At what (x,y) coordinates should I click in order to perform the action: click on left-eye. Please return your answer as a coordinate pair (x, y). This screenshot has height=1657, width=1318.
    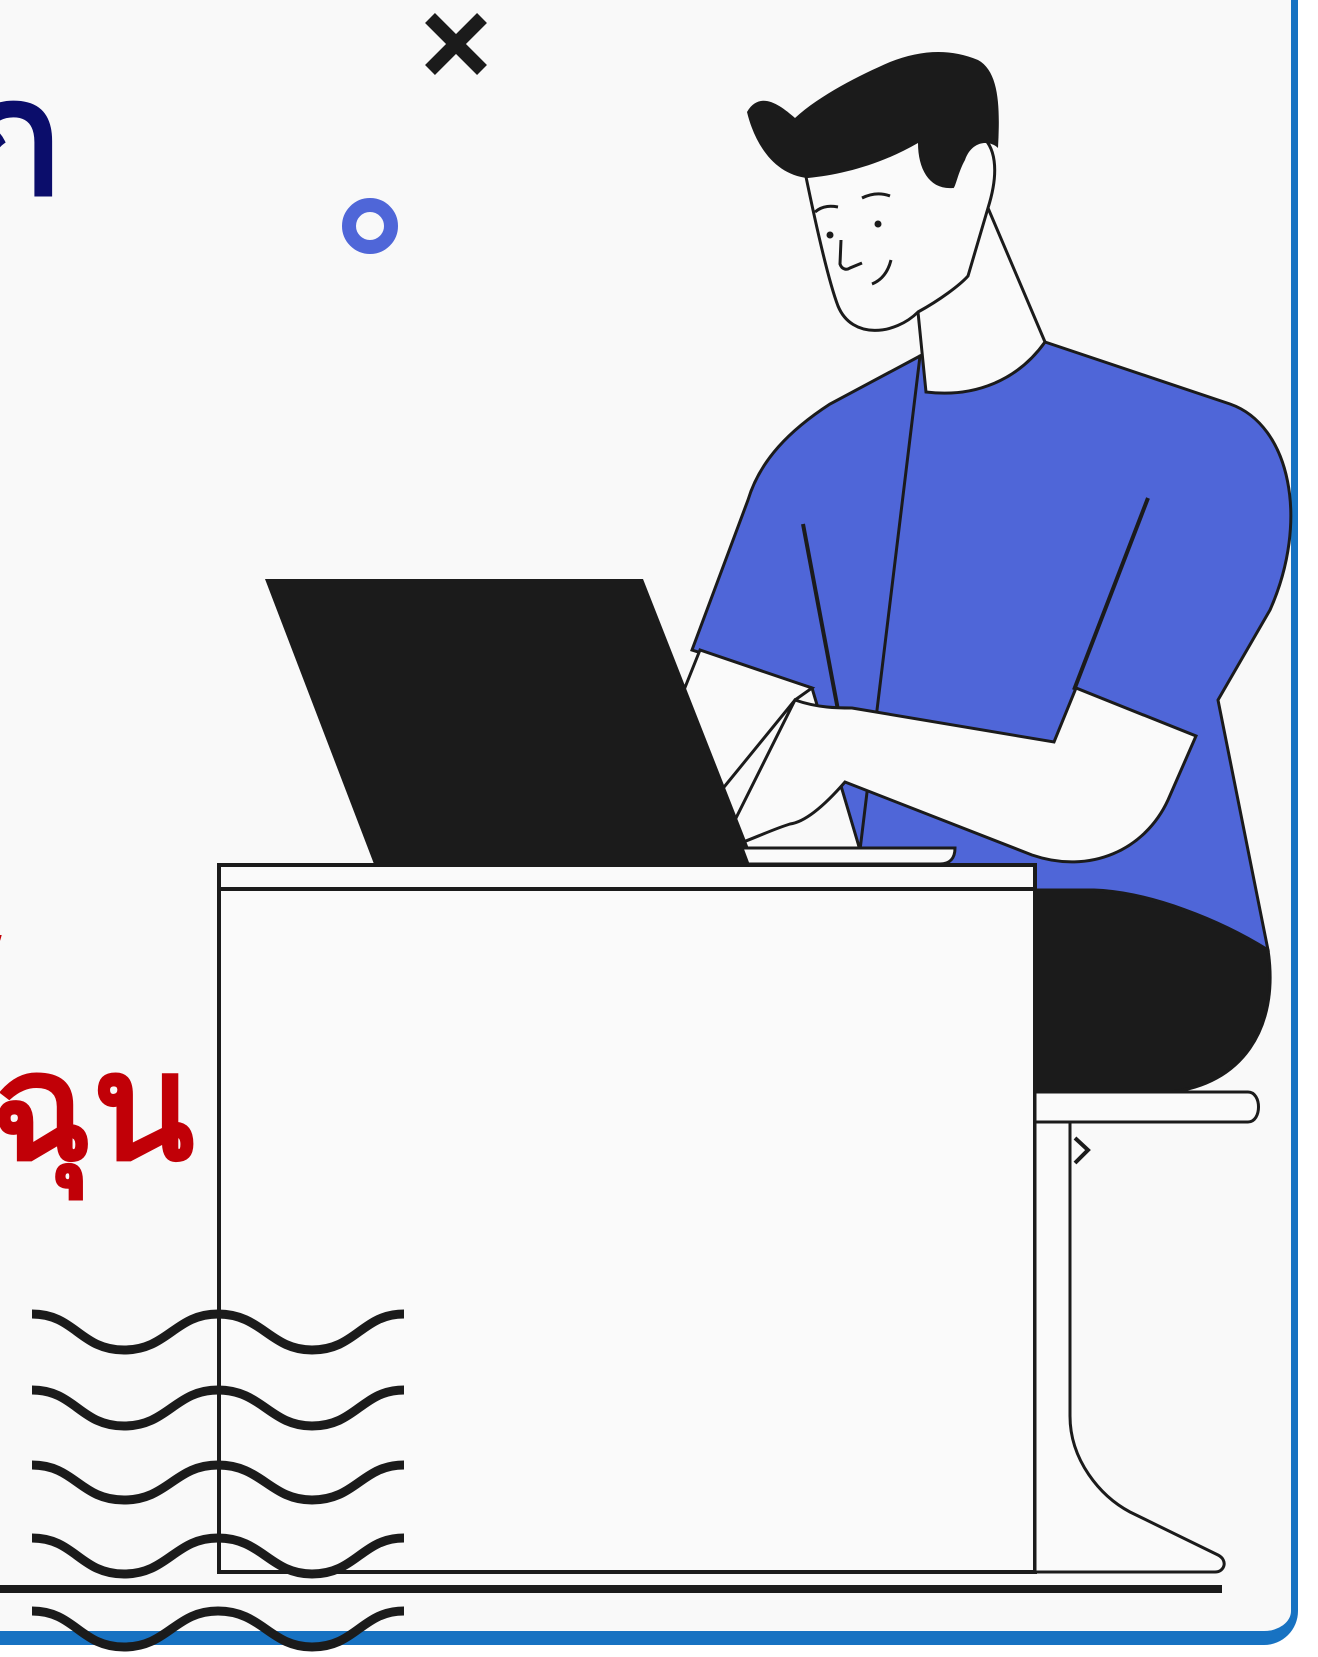
    Looking at the image, I should click on (830, 235).